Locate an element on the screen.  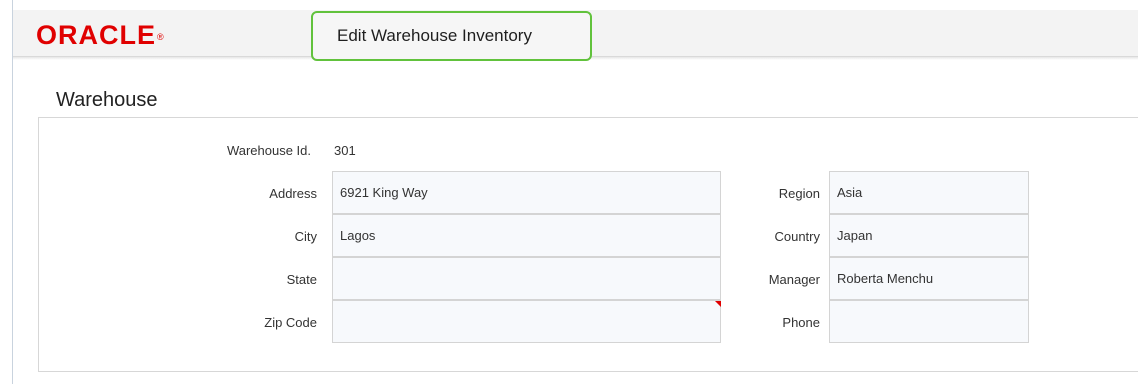
phone-label: Phone is located at coordinates (801, 322).